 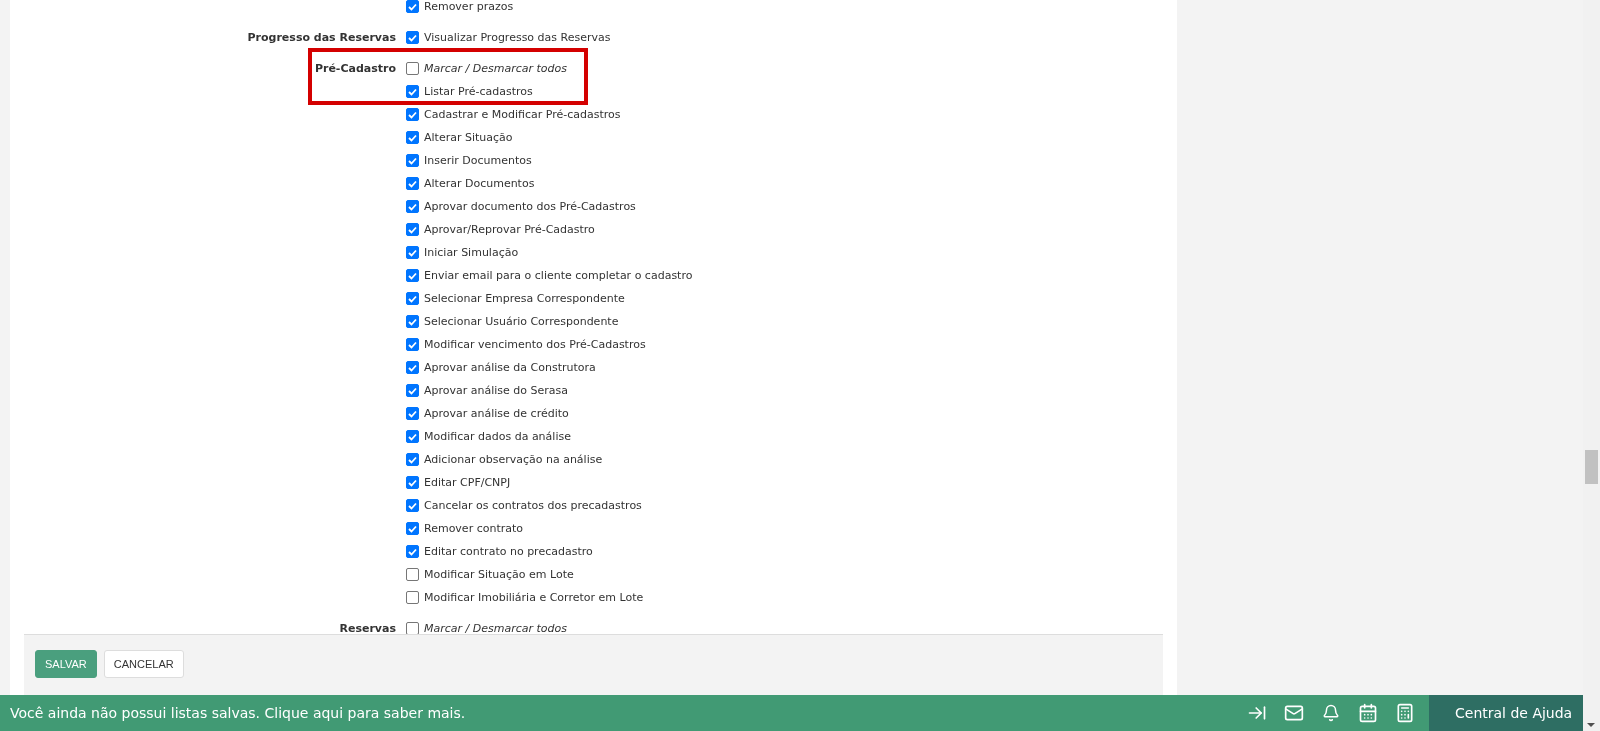 I want to click on cancel-button: CANCELAR, so click(x=143, y=664).